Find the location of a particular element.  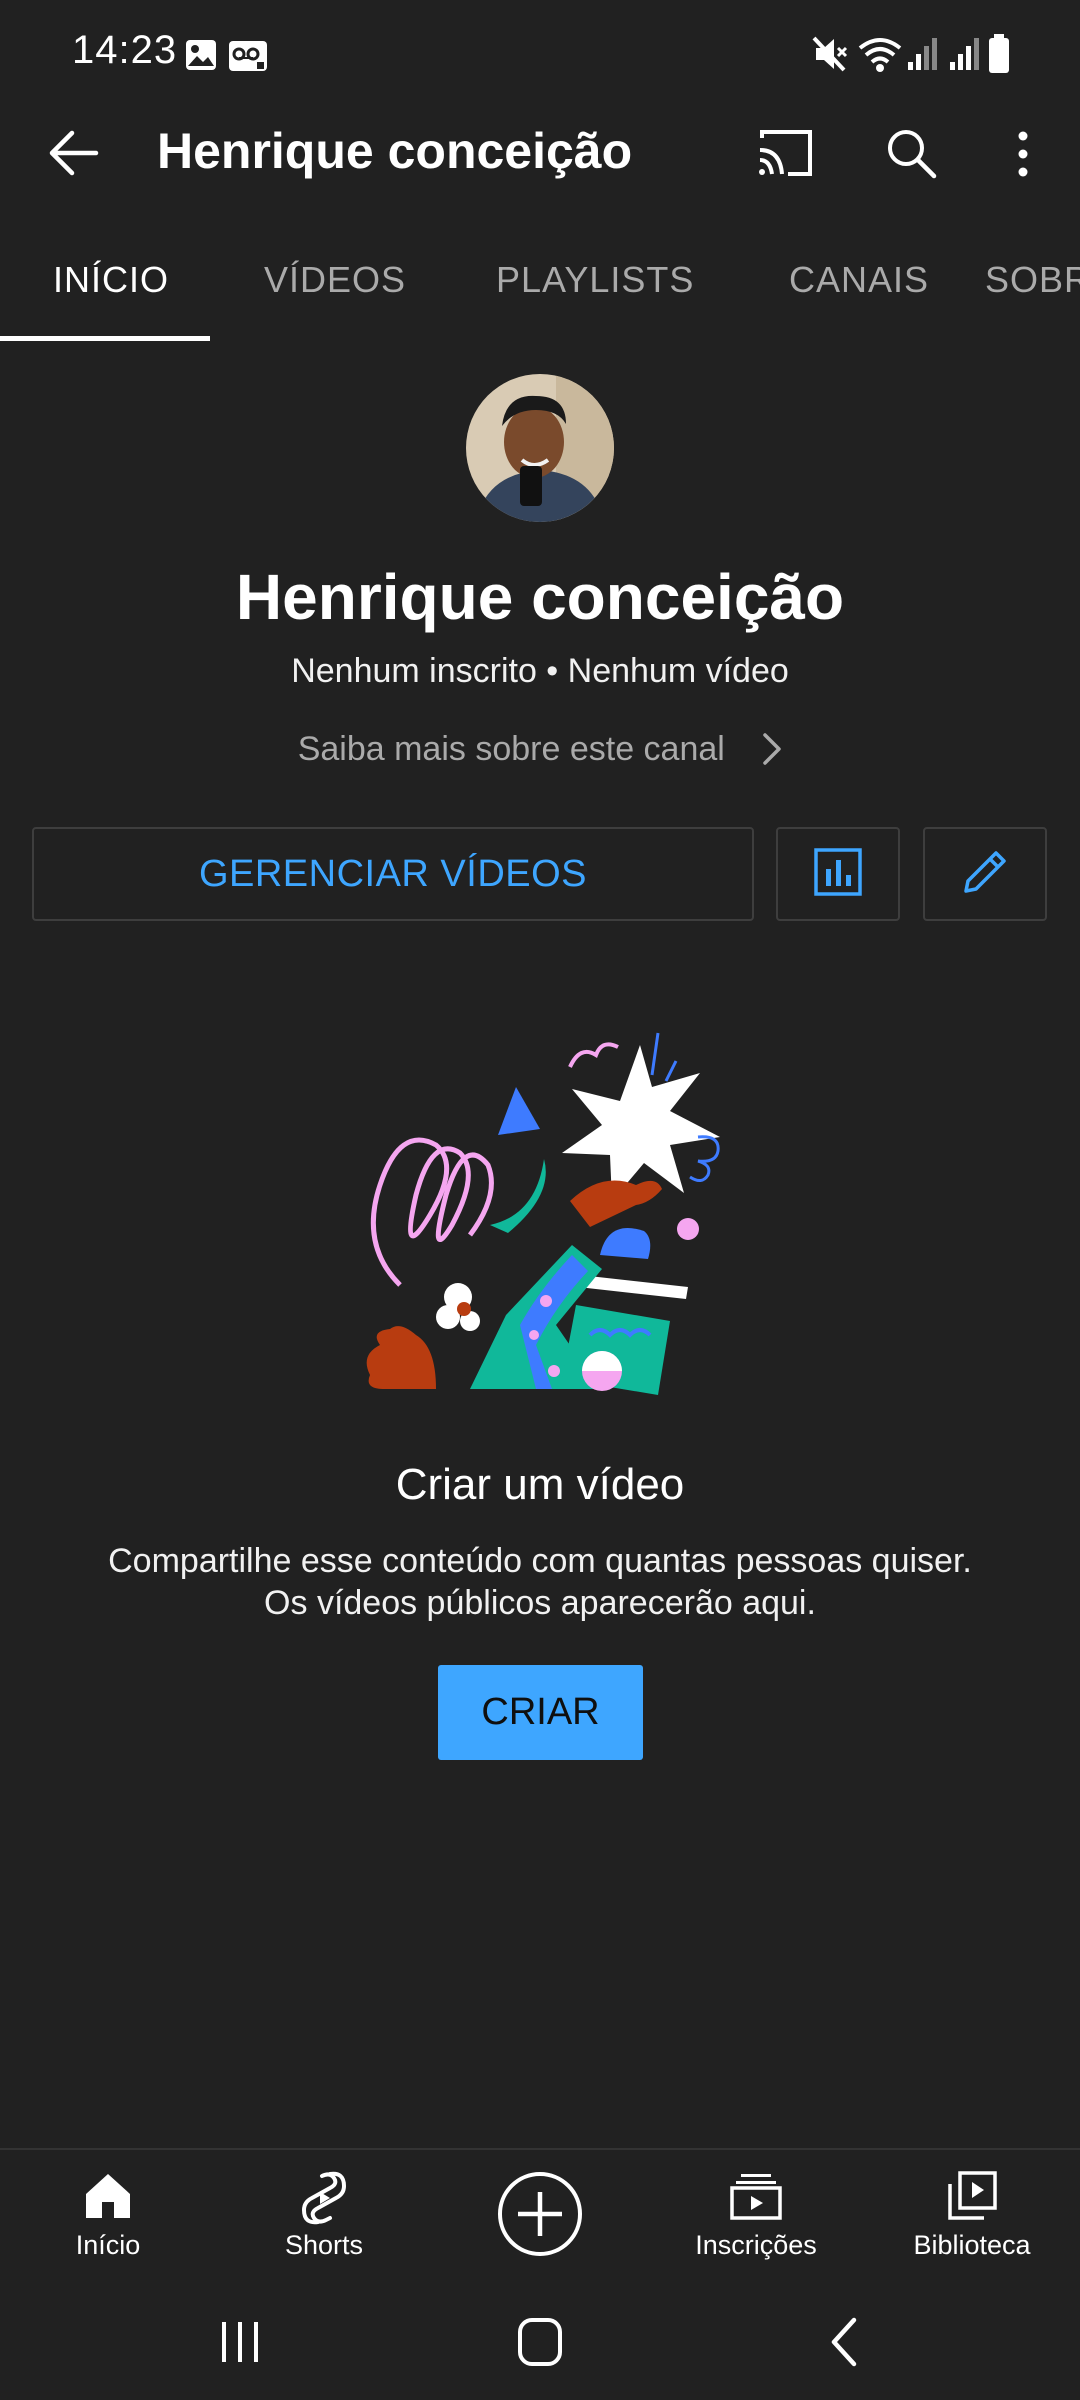

image-icon is located at coordinates (201, 57).